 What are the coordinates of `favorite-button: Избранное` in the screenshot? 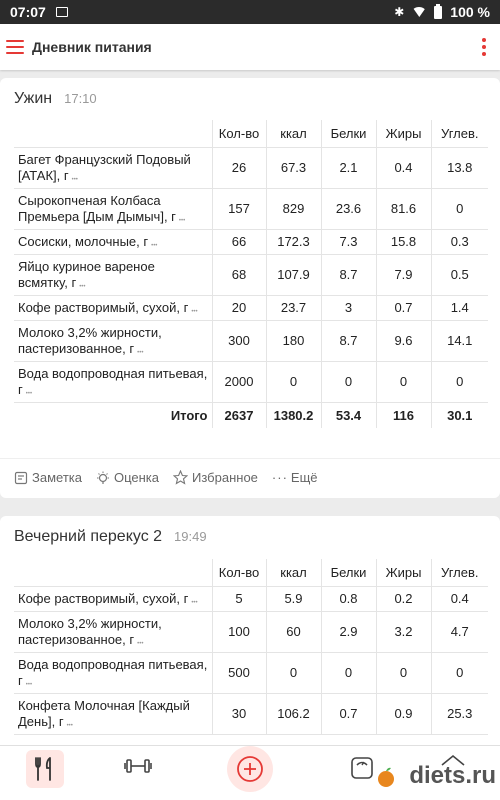 It's located at (215, 477).